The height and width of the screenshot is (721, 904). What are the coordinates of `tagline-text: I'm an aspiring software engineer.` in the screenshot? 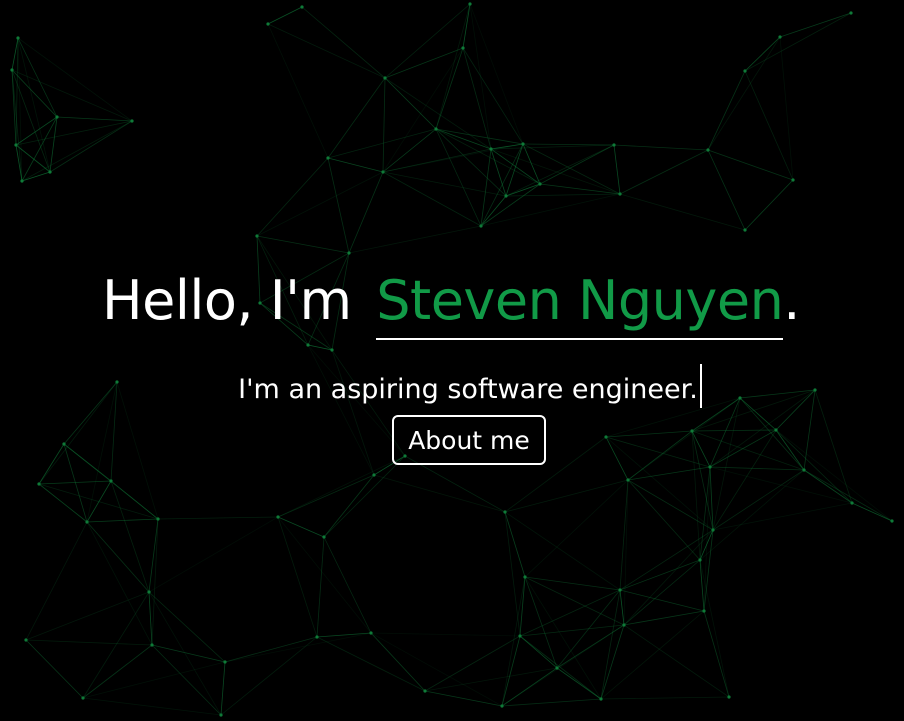 It's located at (468, 389).